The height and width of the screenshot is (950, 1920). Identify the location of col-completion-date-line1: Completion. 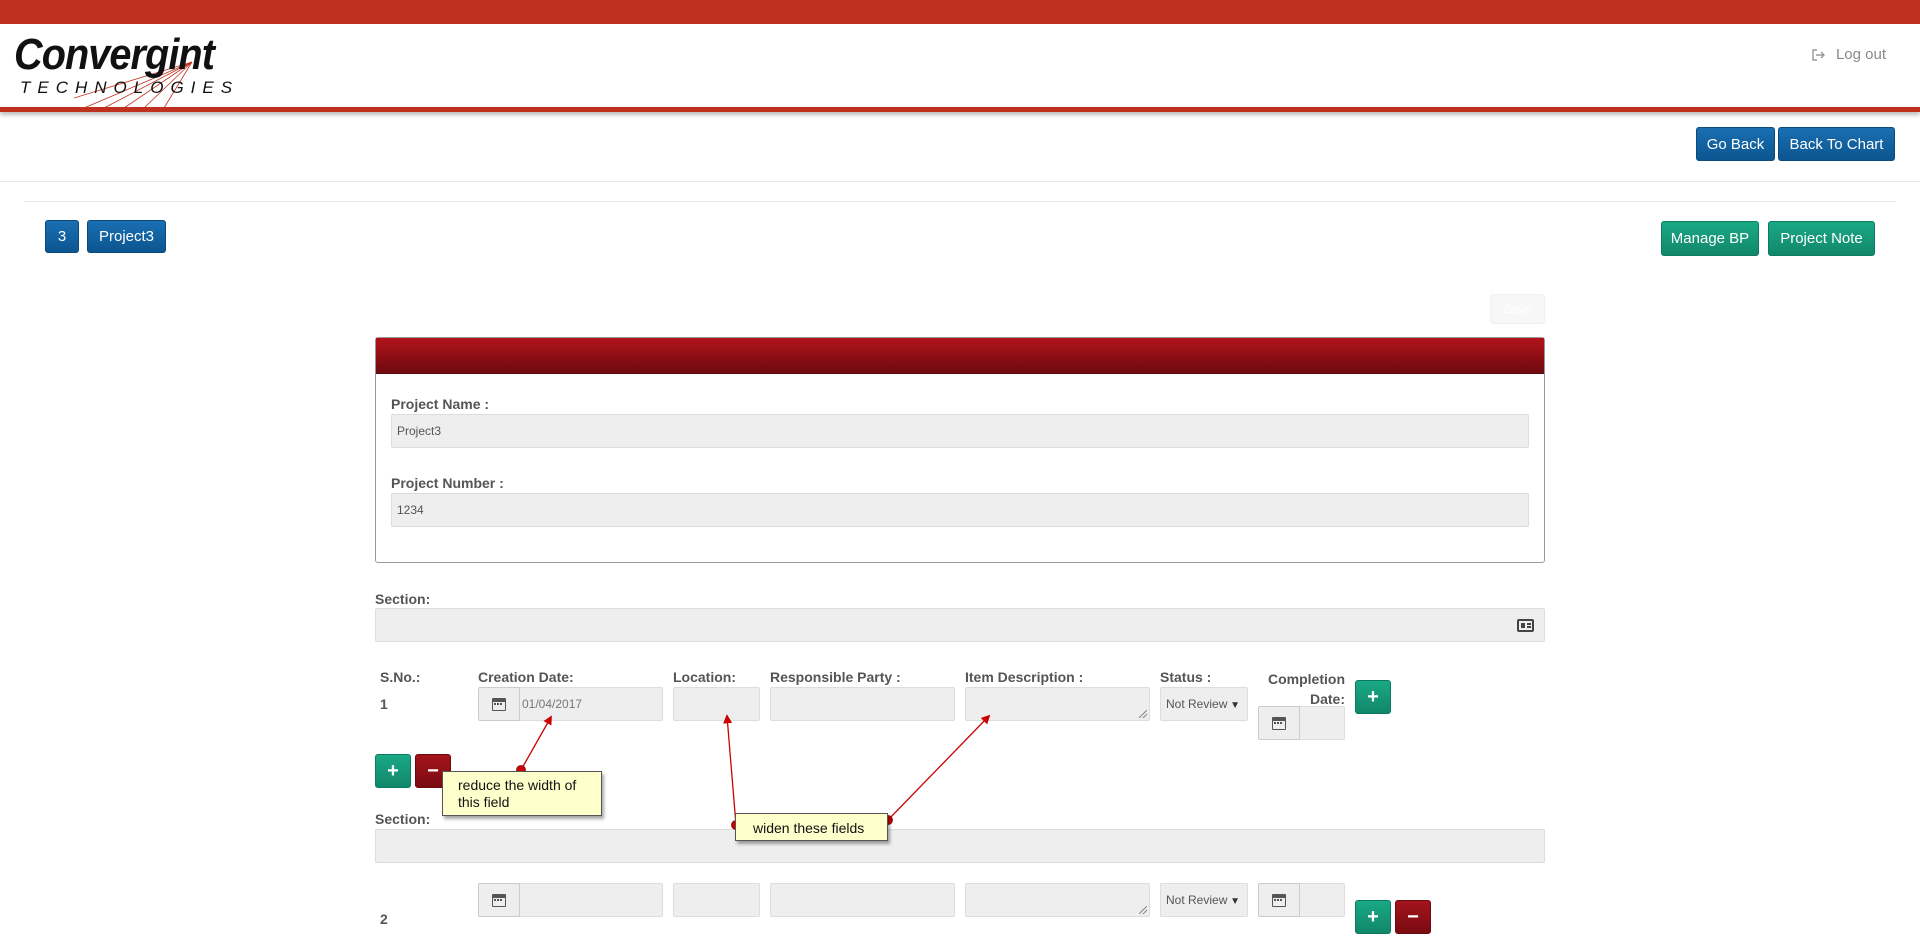
(1306, 679).